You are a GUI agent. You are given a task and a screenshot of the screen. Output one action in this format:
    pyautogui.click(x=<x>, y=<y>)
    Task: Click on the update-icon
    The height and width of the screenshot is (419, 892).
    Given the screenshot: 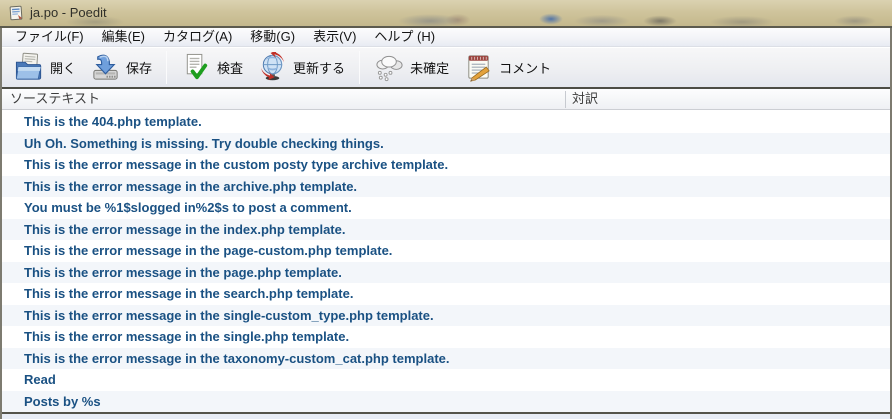 What is the action you would take?
    pyautogui.click(x=272, y=66)
    